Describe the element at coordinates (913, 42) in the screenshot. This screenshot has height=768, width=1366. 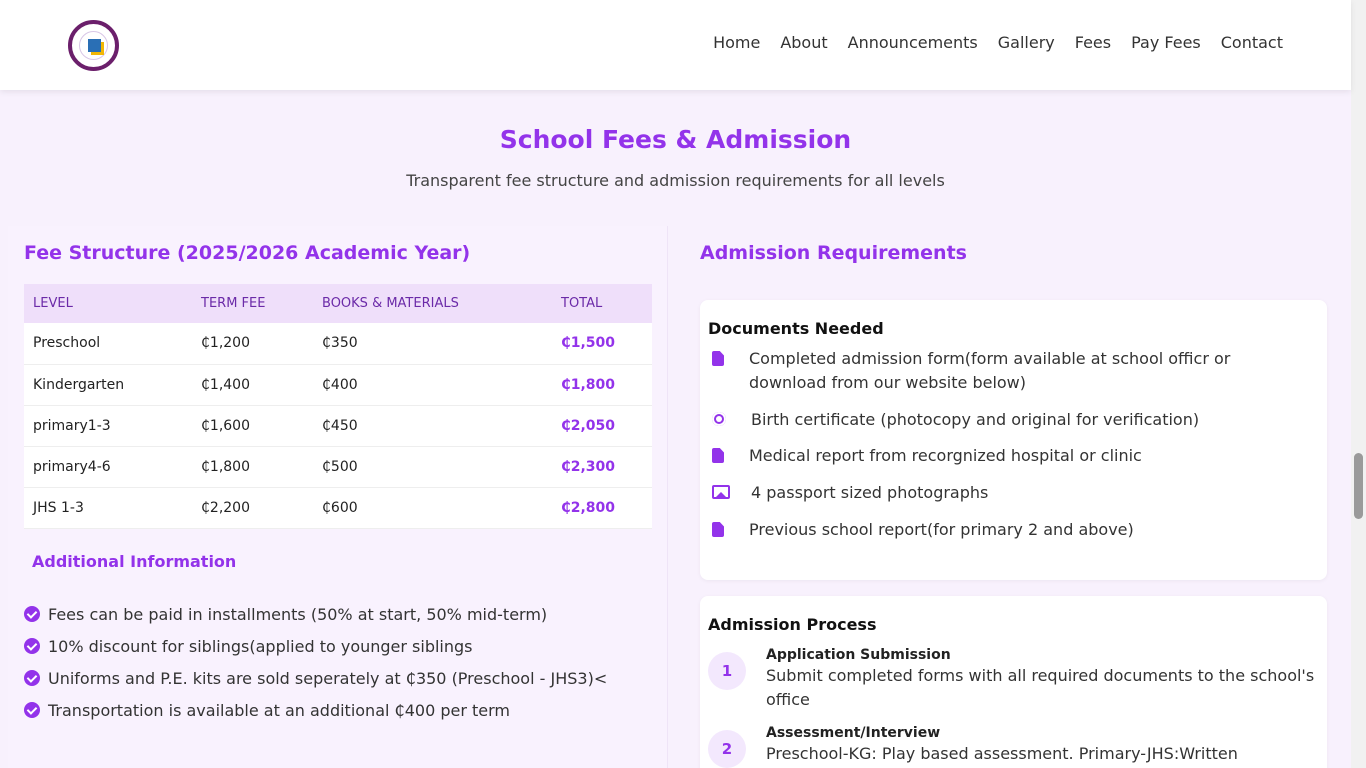
I see `nav-announcements: Announcements` at that location.